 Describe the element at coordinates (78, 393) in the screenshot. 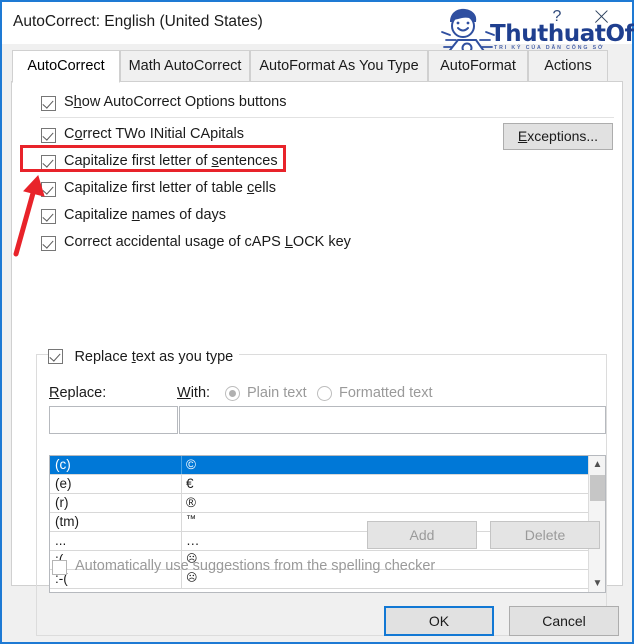

I see `replace-field-label: Replace:` at that location.